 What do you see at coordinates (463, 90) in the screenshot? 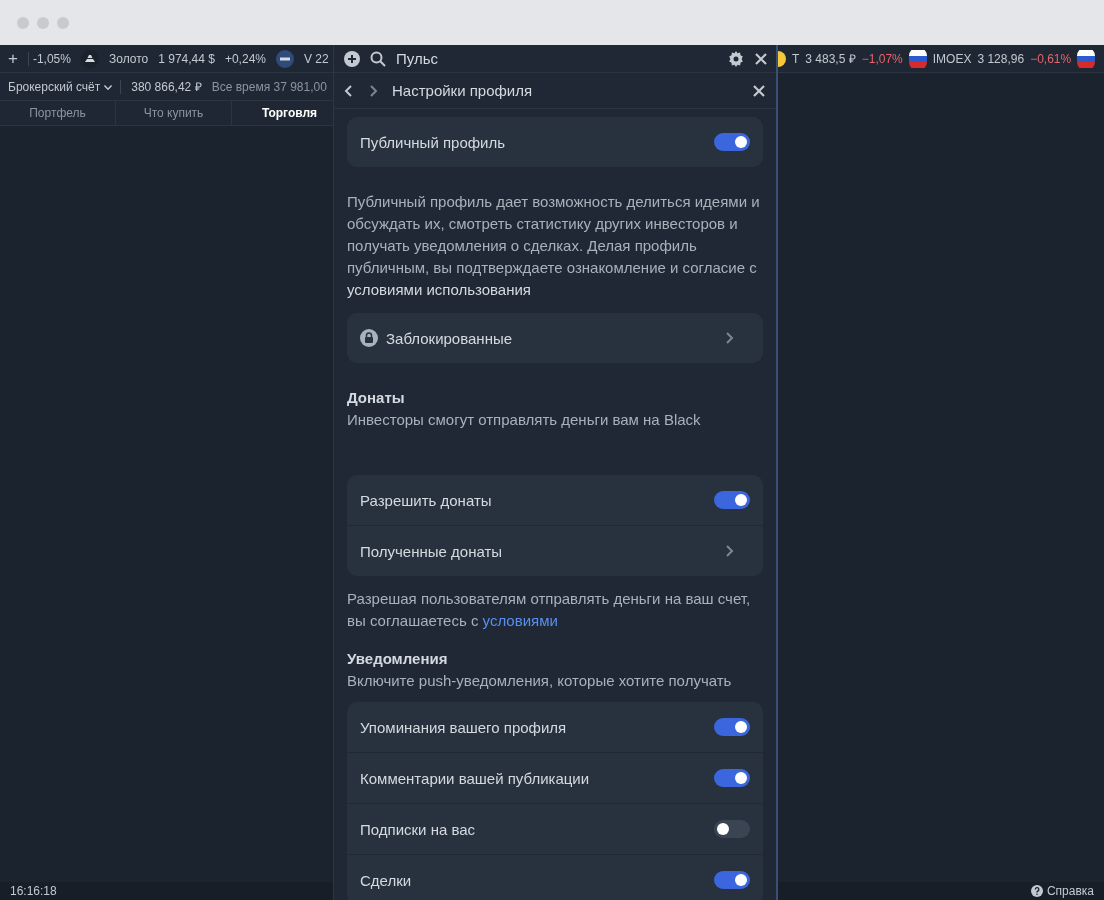
I see `panel-title: Настройки профиля` at bounding box center [463, 90].